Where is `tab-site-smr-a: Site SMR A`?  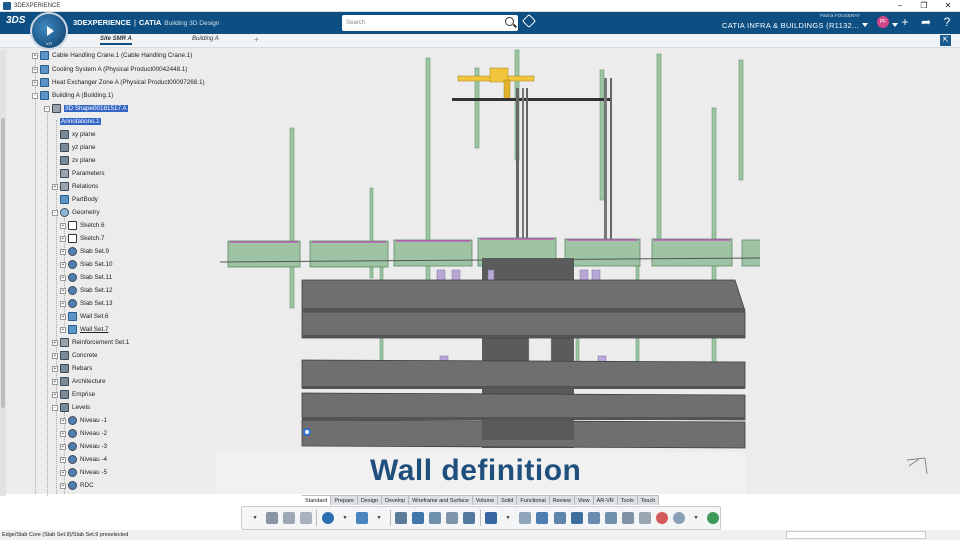 tab-site-smr-a: Site SMR A is located at coordinates (116, 40).